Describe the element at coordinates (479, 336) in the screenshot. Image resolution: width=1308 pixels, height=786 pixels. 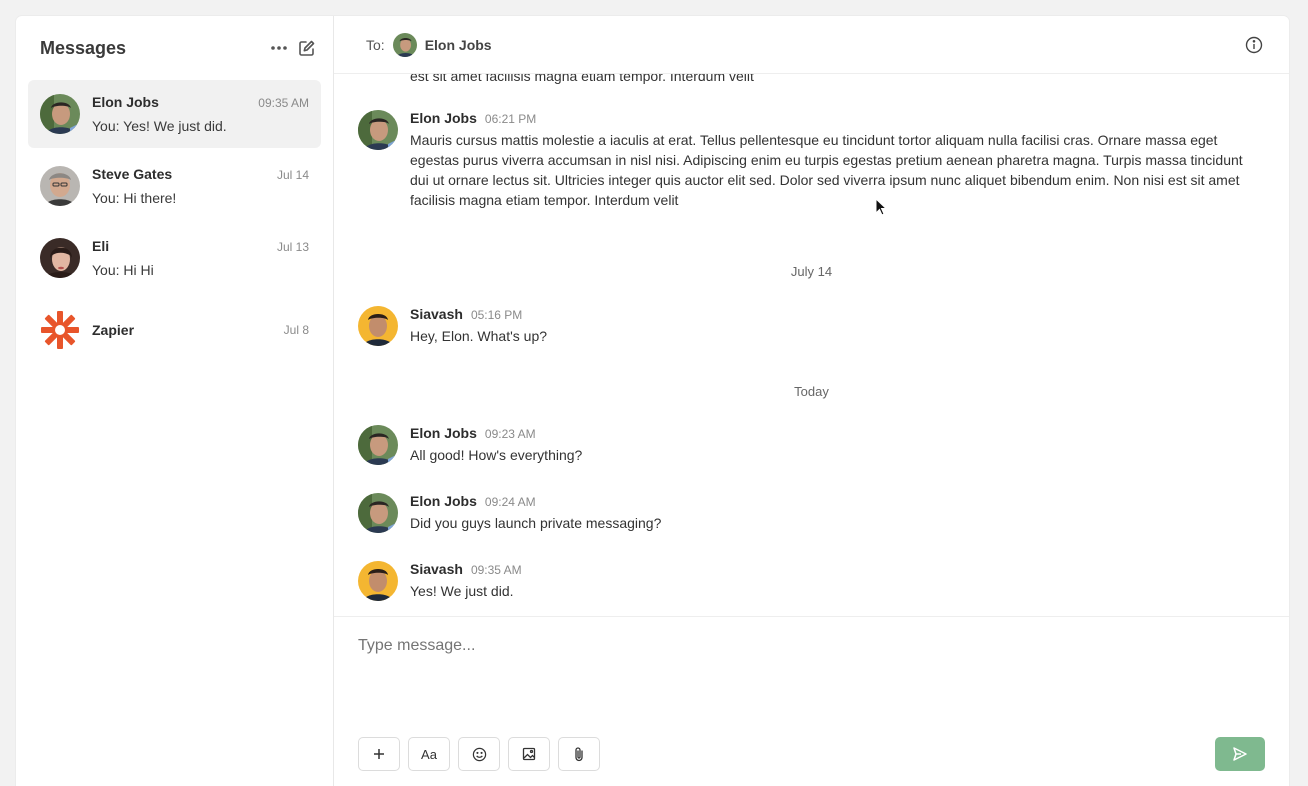
I see `message-text: Hey, Elon. What's up?` at that location.